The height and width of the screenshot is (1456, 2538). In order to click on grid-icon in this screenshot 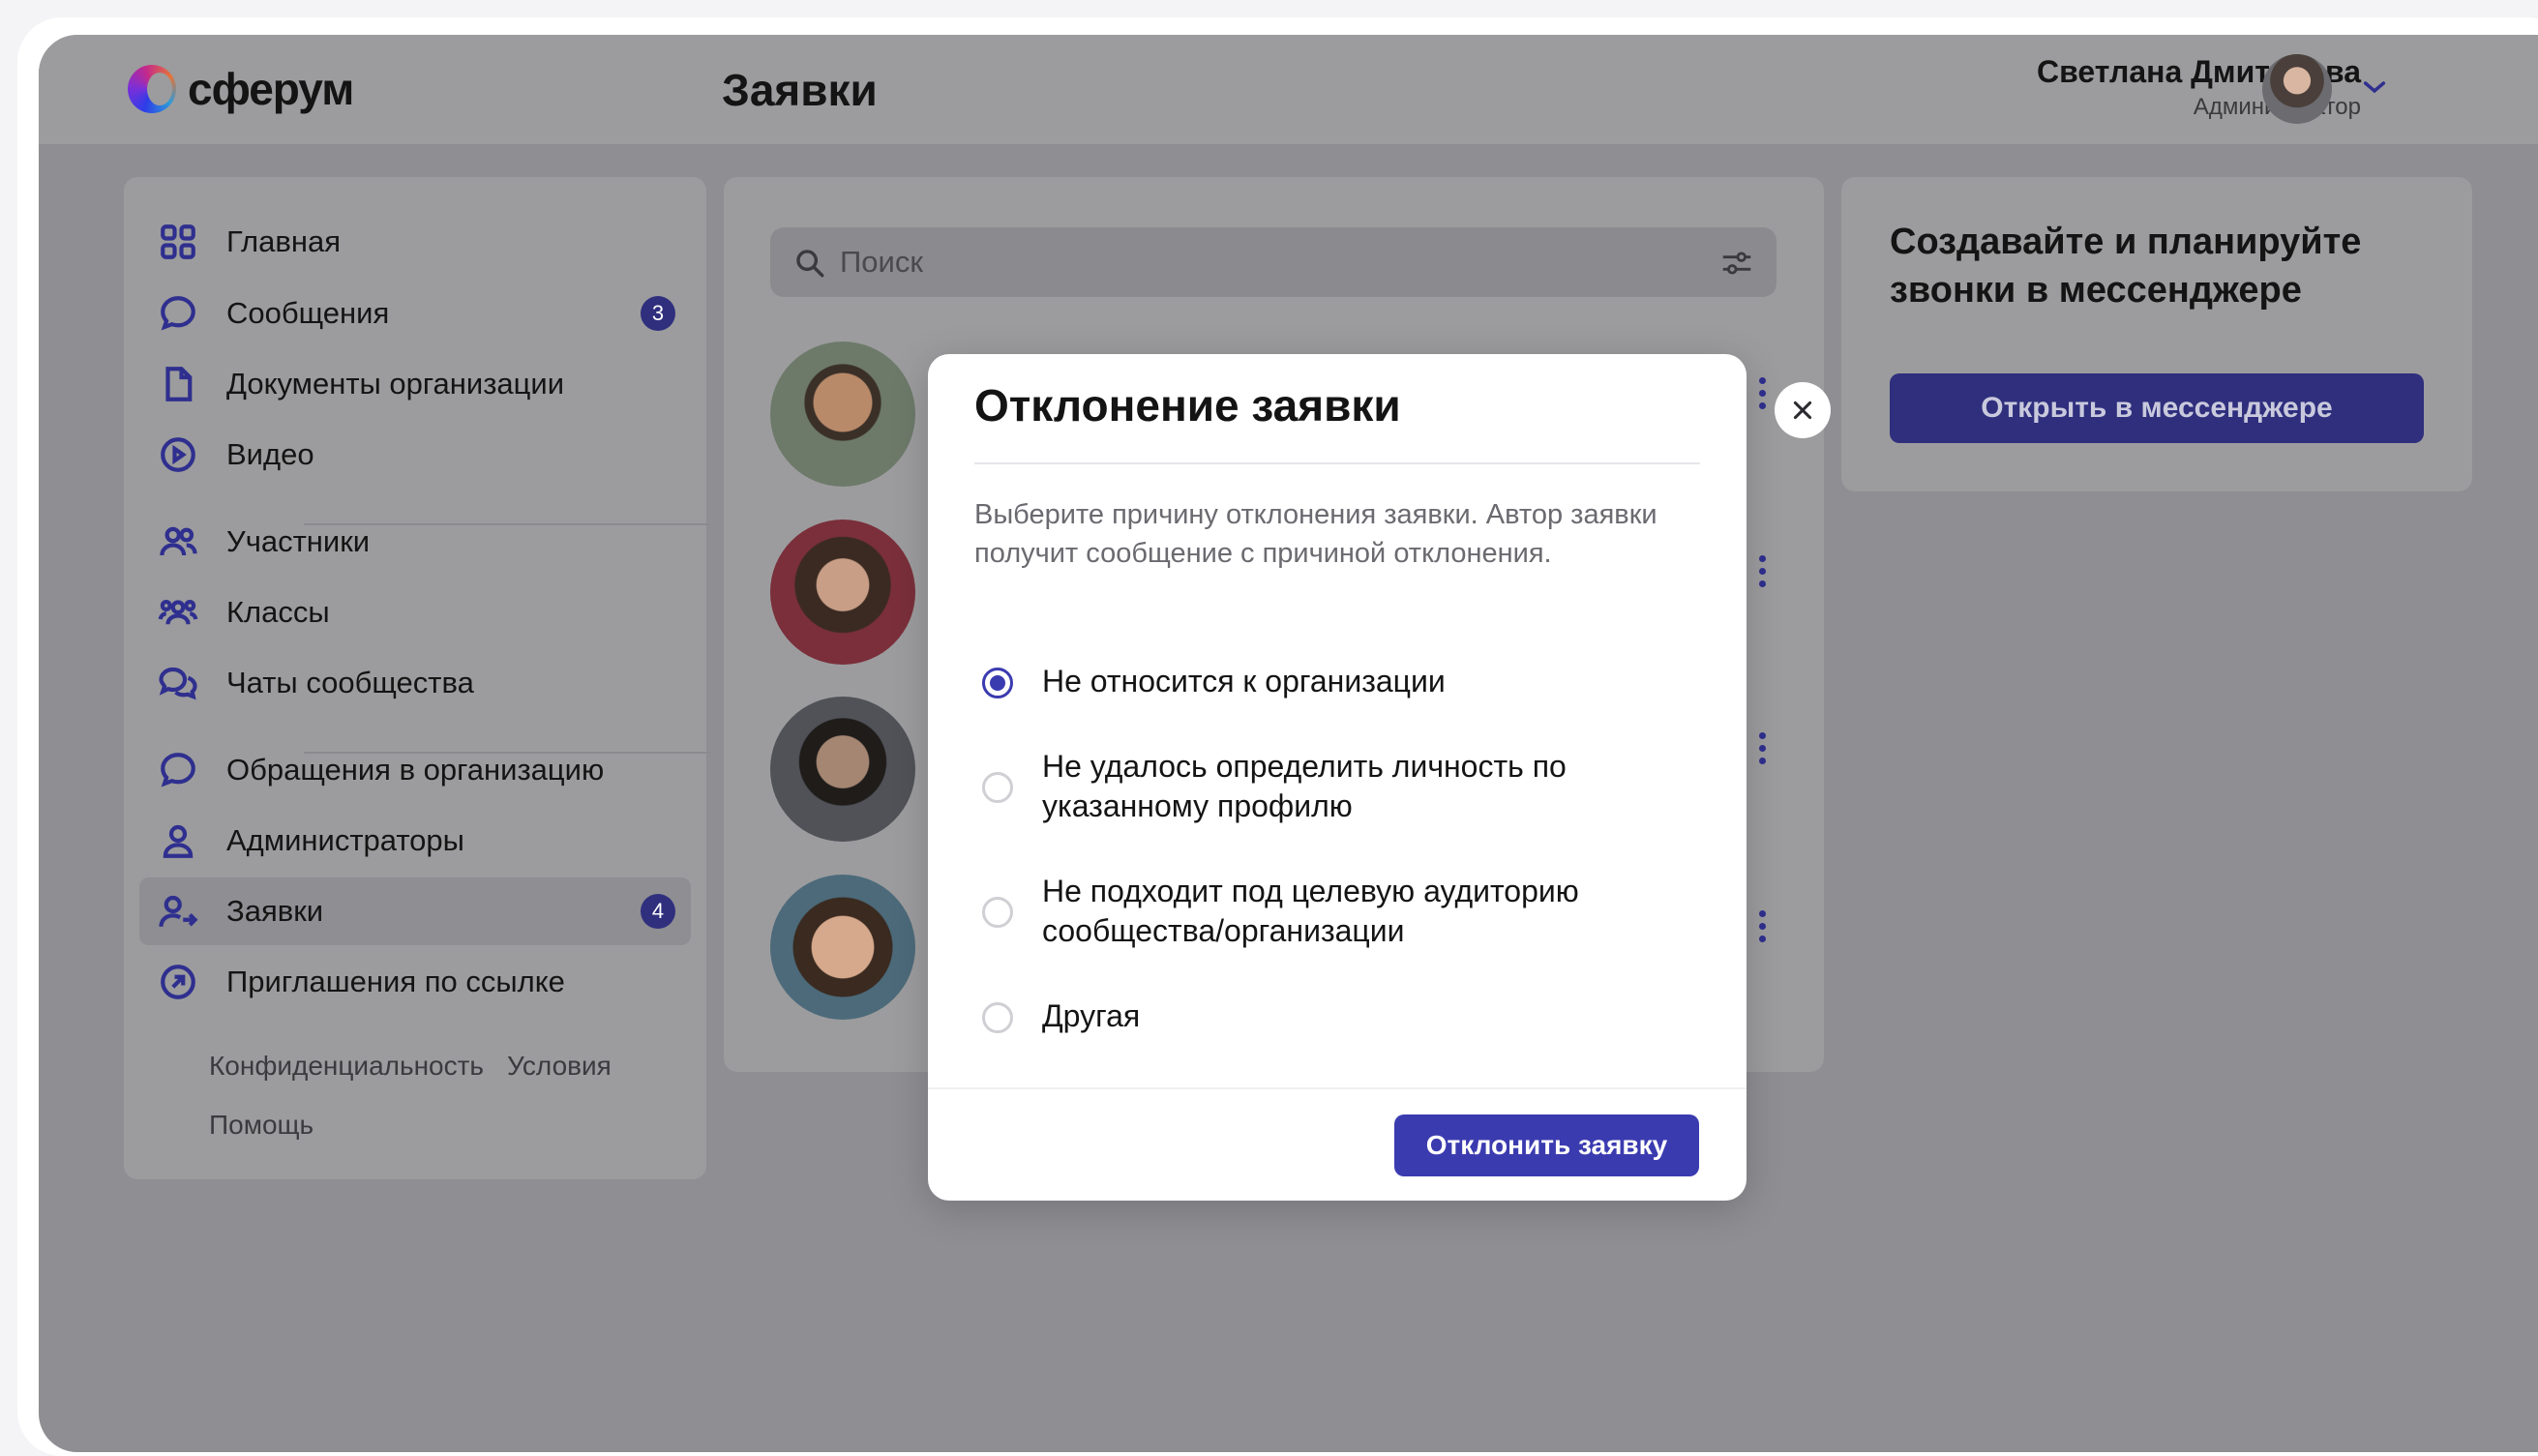, I will do `click(178, 242)`.